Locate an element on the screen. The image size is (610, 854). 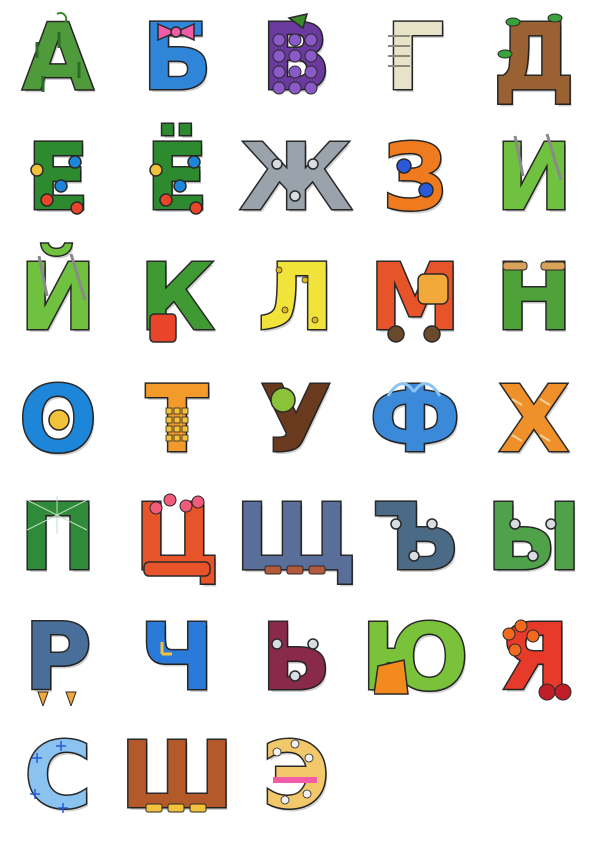
letter-figure: Р is located at coordinates (58, 658).